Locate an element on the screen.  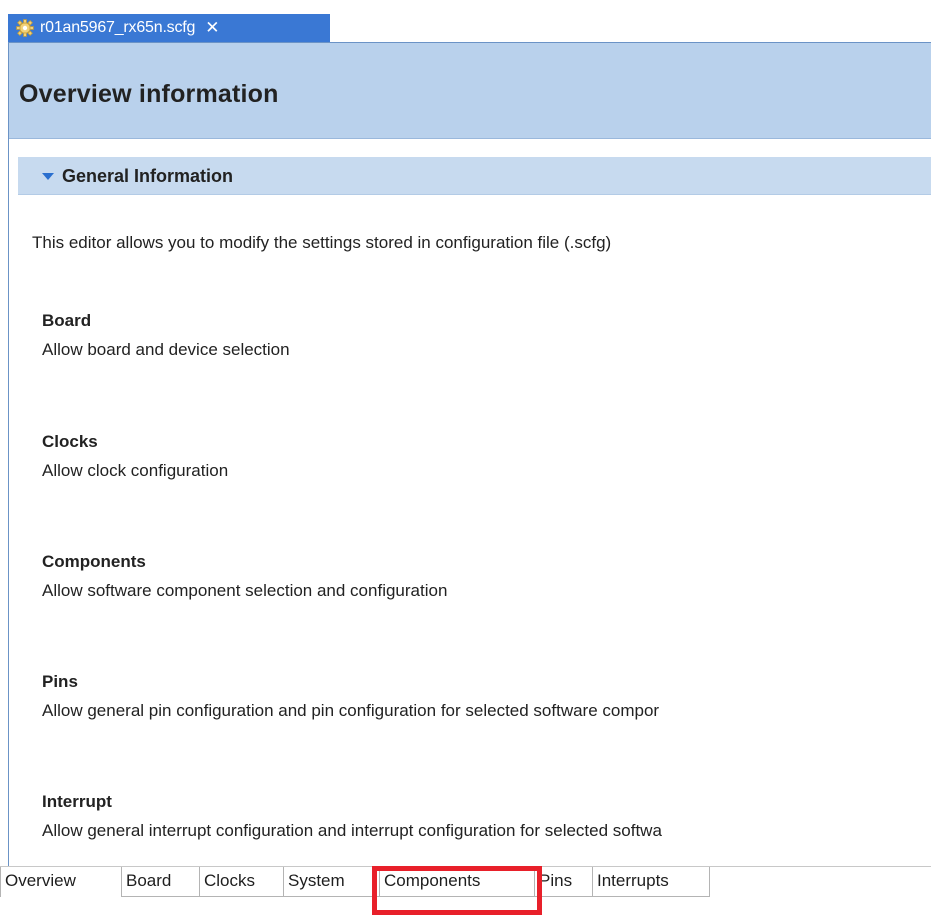
pins-title: Pins is located at coordinates (60, 681).